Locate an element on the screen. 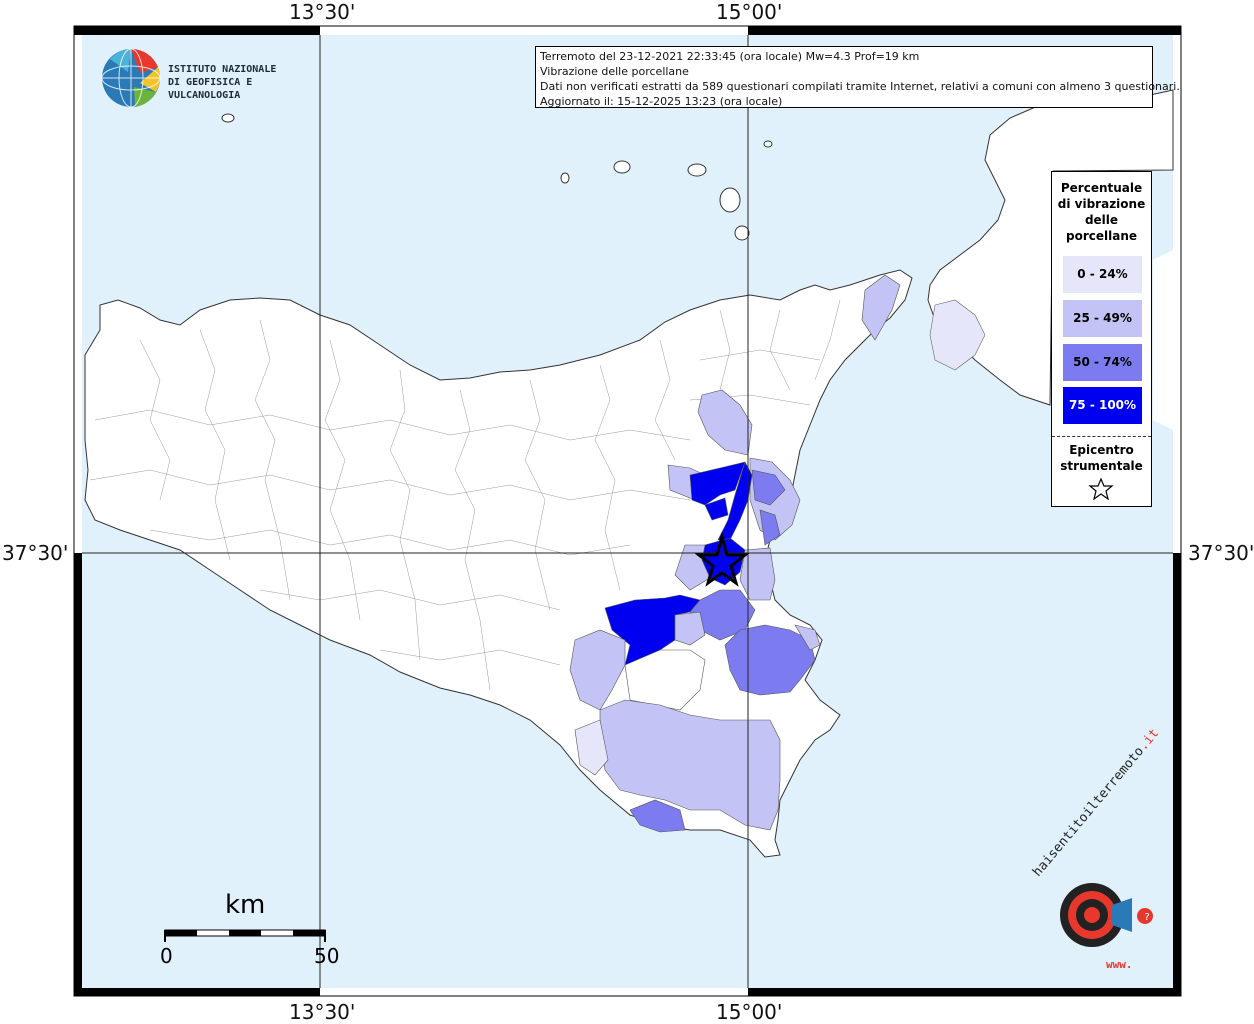 Image resolution: width=1254 pixels, height=1024 pixels. legend-title-line: Percentuale is located at coordinates (1101, 188).